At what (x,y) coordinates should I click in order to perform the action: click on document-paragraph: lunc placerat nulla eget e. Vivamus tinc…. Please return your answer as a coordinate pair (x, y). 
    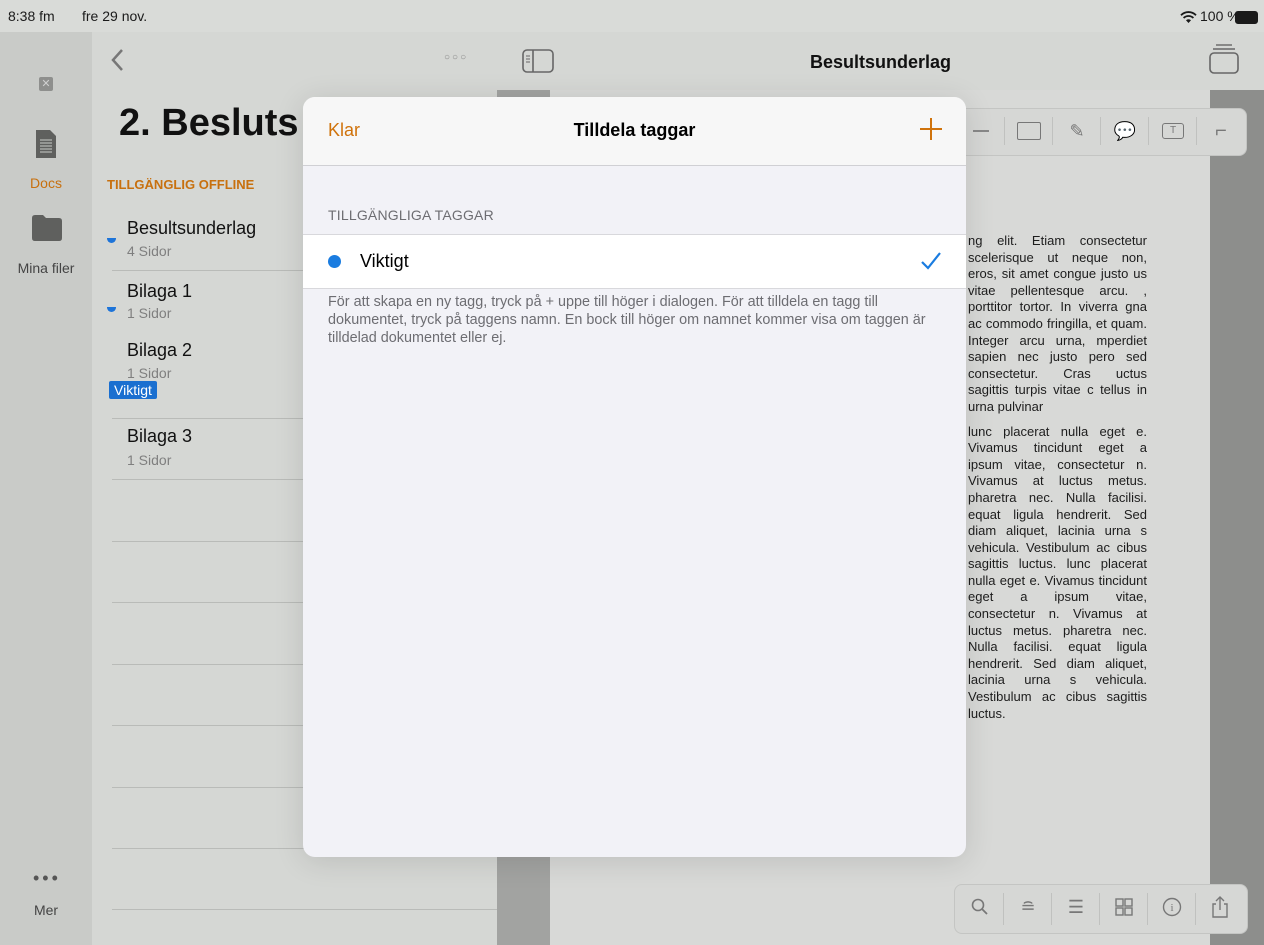
    Looking at the image, I should click on (1057, 572).